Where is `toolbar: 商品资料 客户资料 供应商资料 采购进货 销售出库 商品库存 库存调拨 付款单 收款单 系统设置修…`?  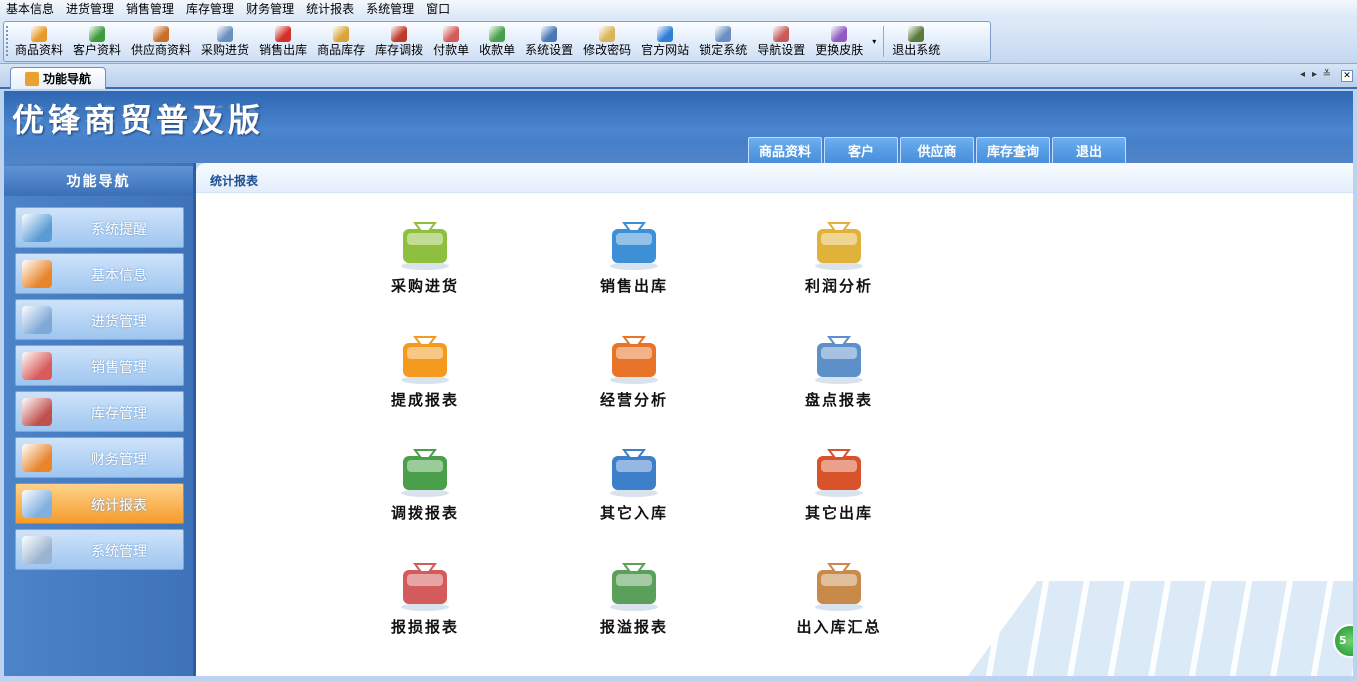 toolbar: 商品资料 客户资料 供应商资料 采购进货 销售出库 商品库存 库存调拨 付款单 收款单 系统设置修… is located at coordinates (497, 41).